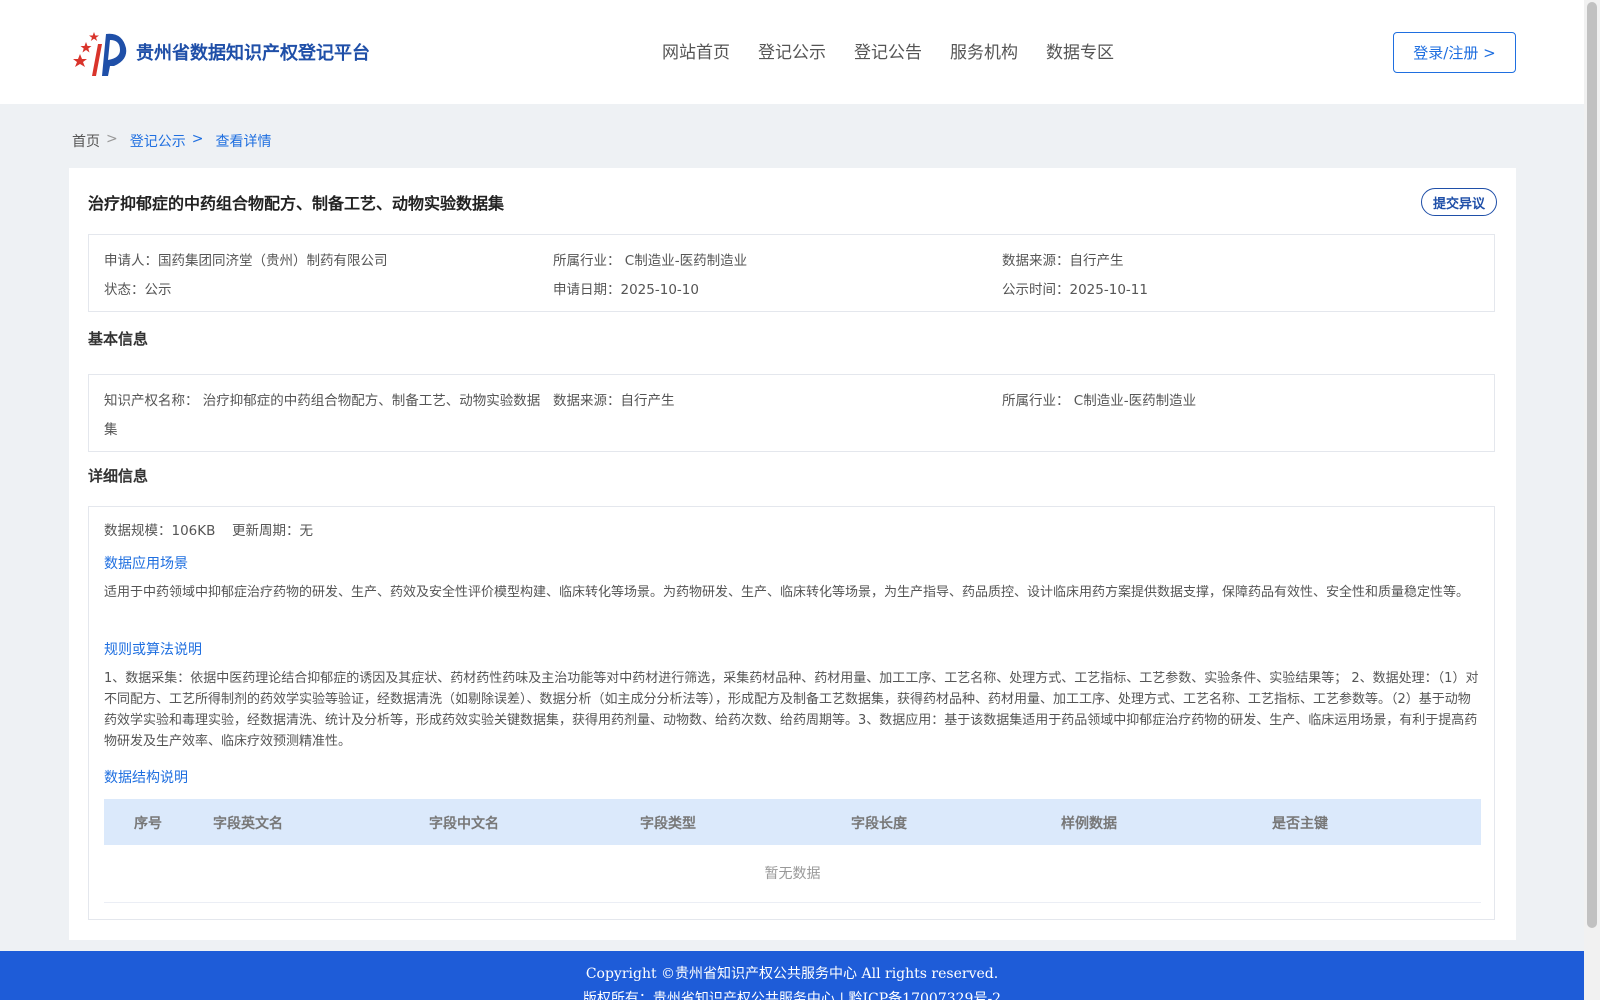 This screenshot has height=1000, width=1600. What do you see at coordinates (1036, 290) in the screenshot?
I see `publish-date-label: 公示时间：` at bounding box center [1036, 290].